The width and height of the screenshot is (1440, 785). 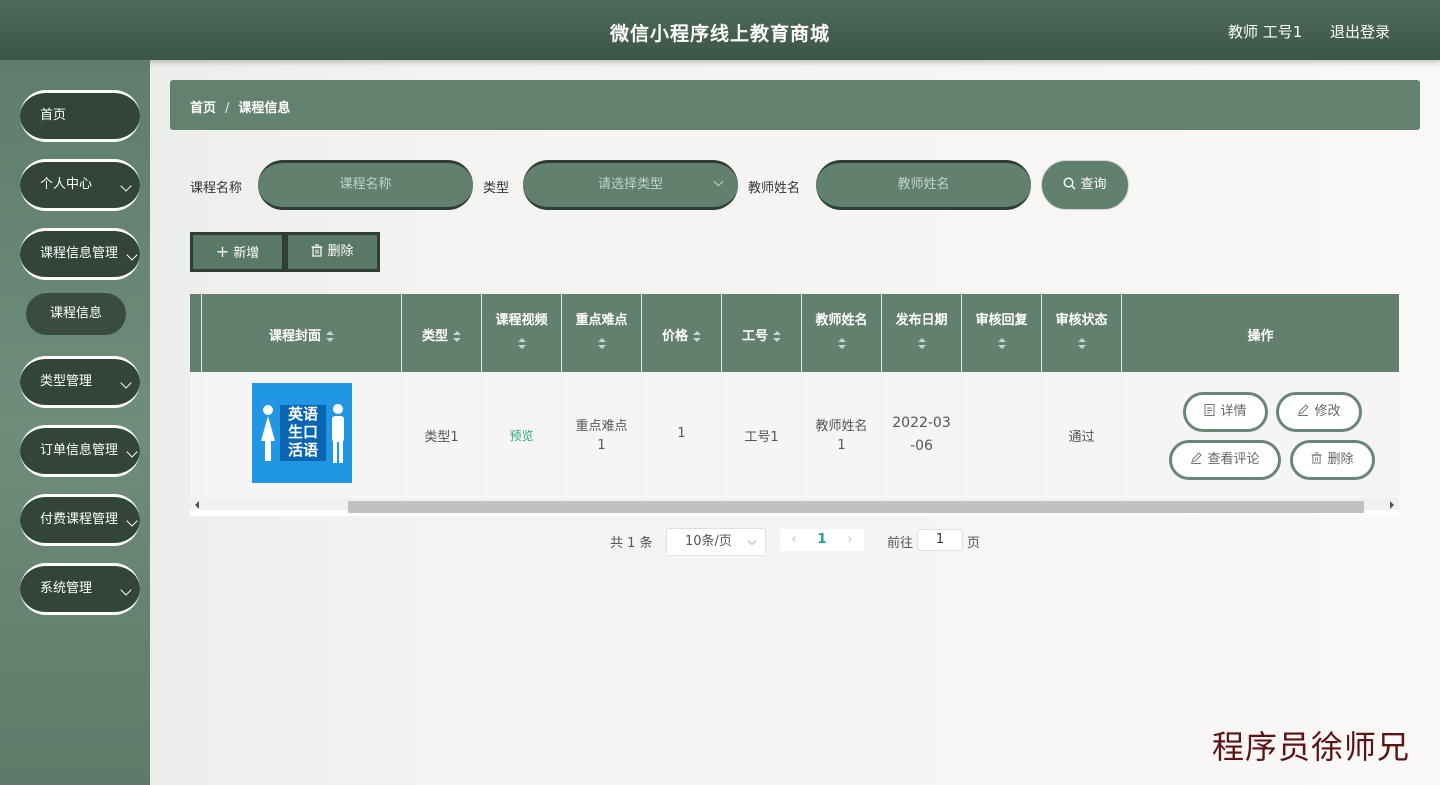 I want to click on cell-value: 工号1, so click(x=761, y=437).